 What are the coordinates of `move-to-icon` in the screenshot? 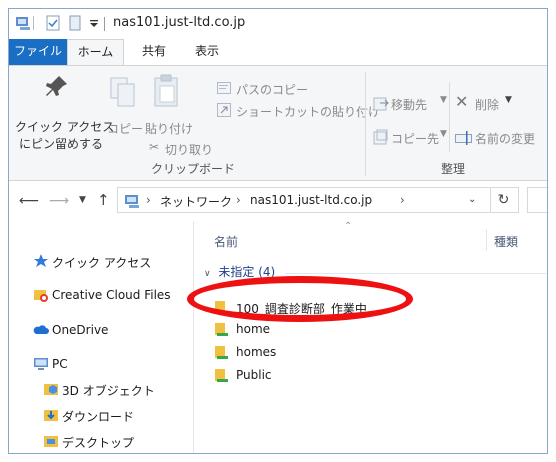 It's located at (381, 104).